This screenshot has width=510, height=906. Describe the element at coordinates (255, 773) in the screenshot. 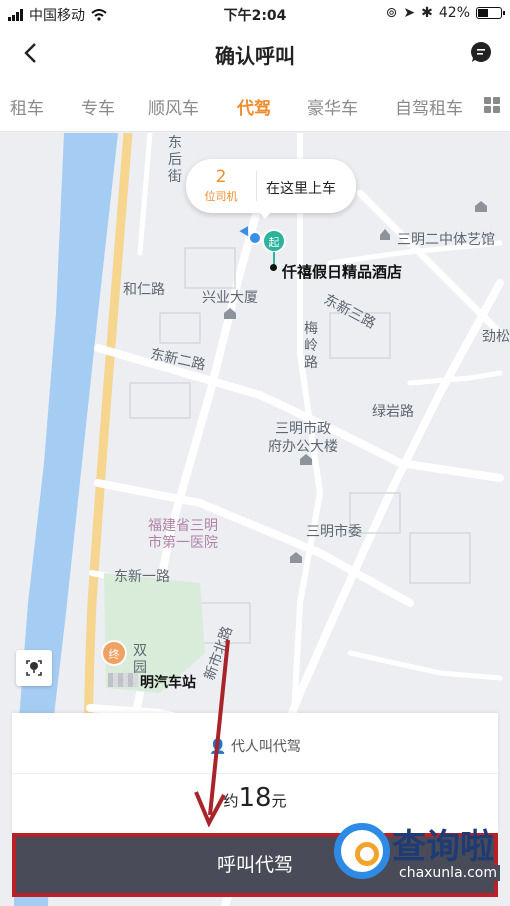

I see `panel-divider` at that location.